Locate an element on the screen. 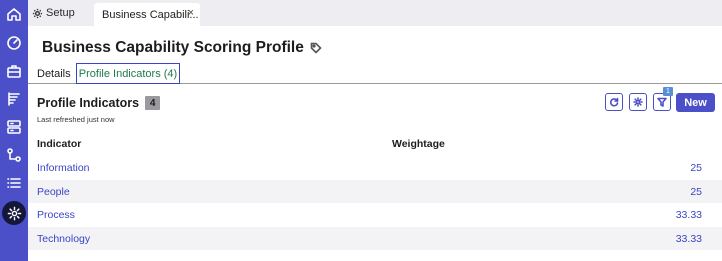 The image size is (722, 261). section-title: Profile Indicators 4 is located at coordinates (99, 103).